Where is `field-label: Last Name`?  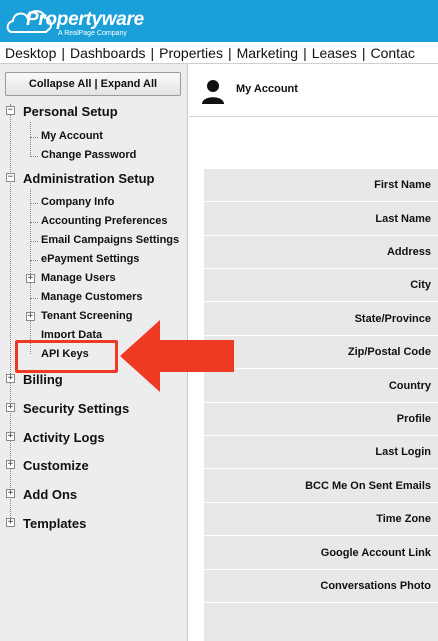
field-label: Last Name is located at coordinates (403, 219).